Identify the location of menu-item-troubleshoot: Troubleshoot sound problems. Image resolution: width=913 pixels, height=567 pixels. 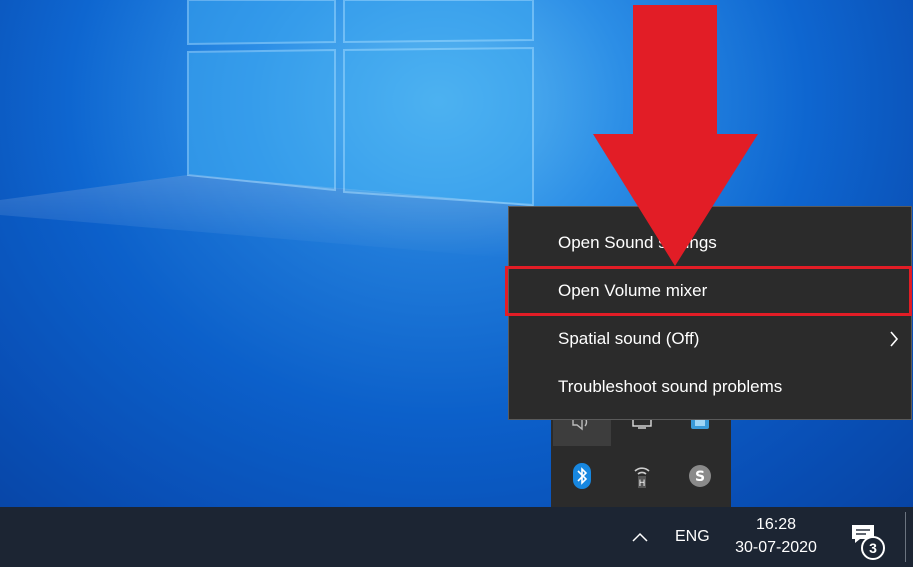
(710, 387).